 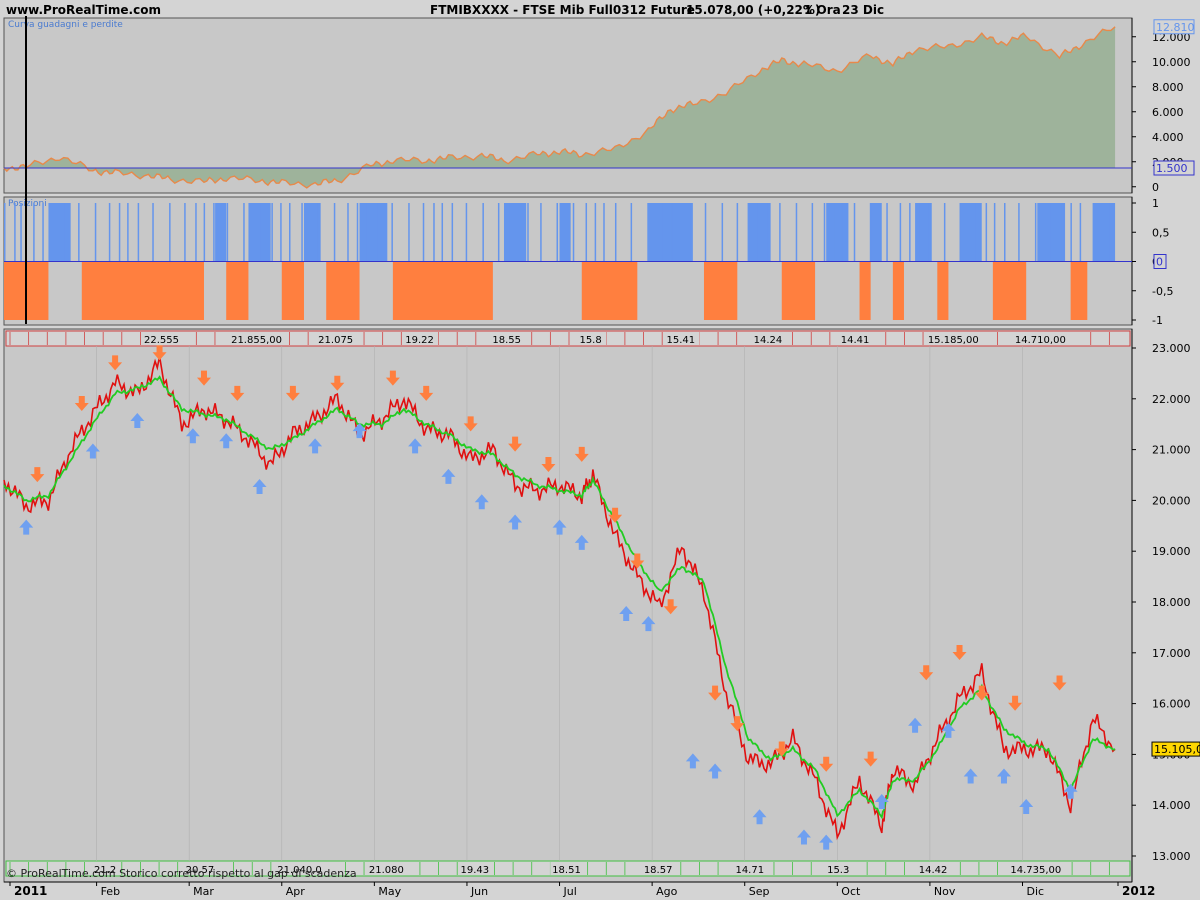 What do you see at coordinates (822, 10) in the screenshot?
I see `timeframe: 1 Ora` at bounding box center [822, 10].